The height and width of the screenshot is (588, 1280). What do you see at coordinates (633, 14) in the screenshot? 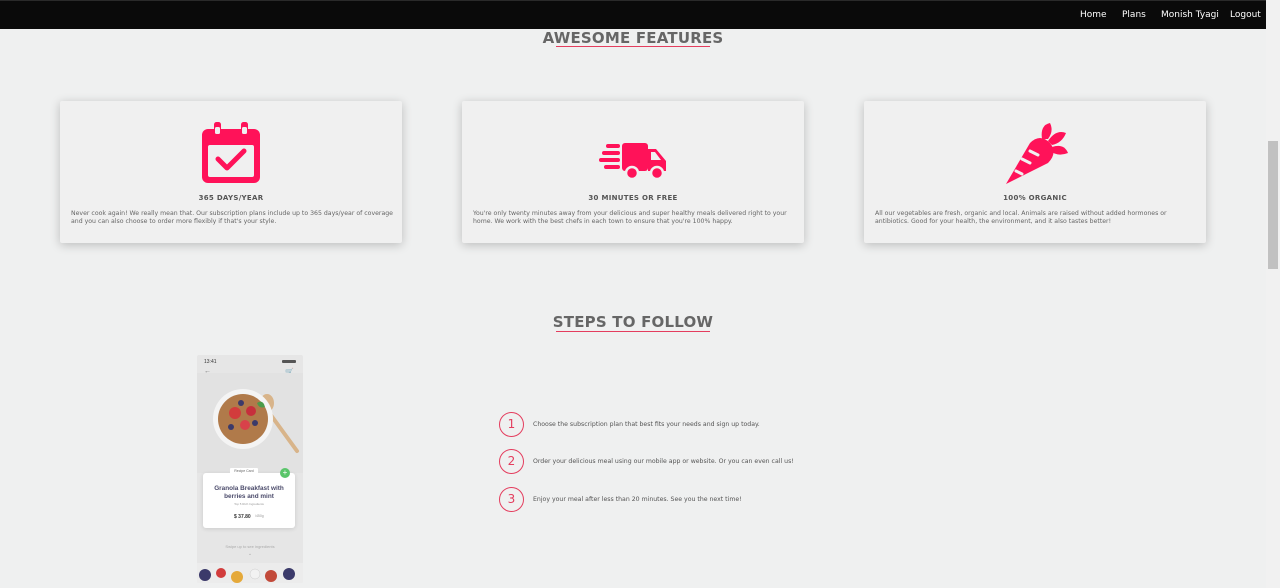
I see `top-navbar: Home Plans Monish Tyagi Logout` at bounding box center [633, 14].